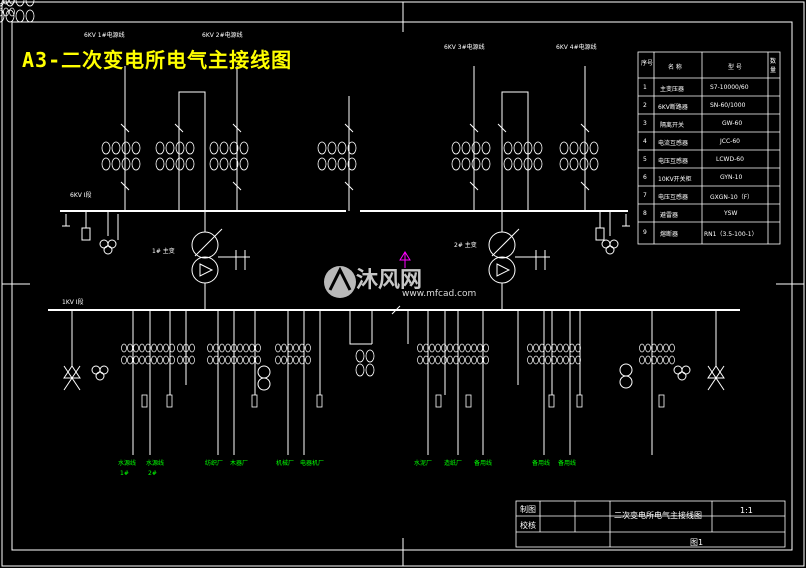  What do you see at coordinates (365, 363) in the screenshot?
I see `bus-tie-unit` at bounding box center [365, 363].